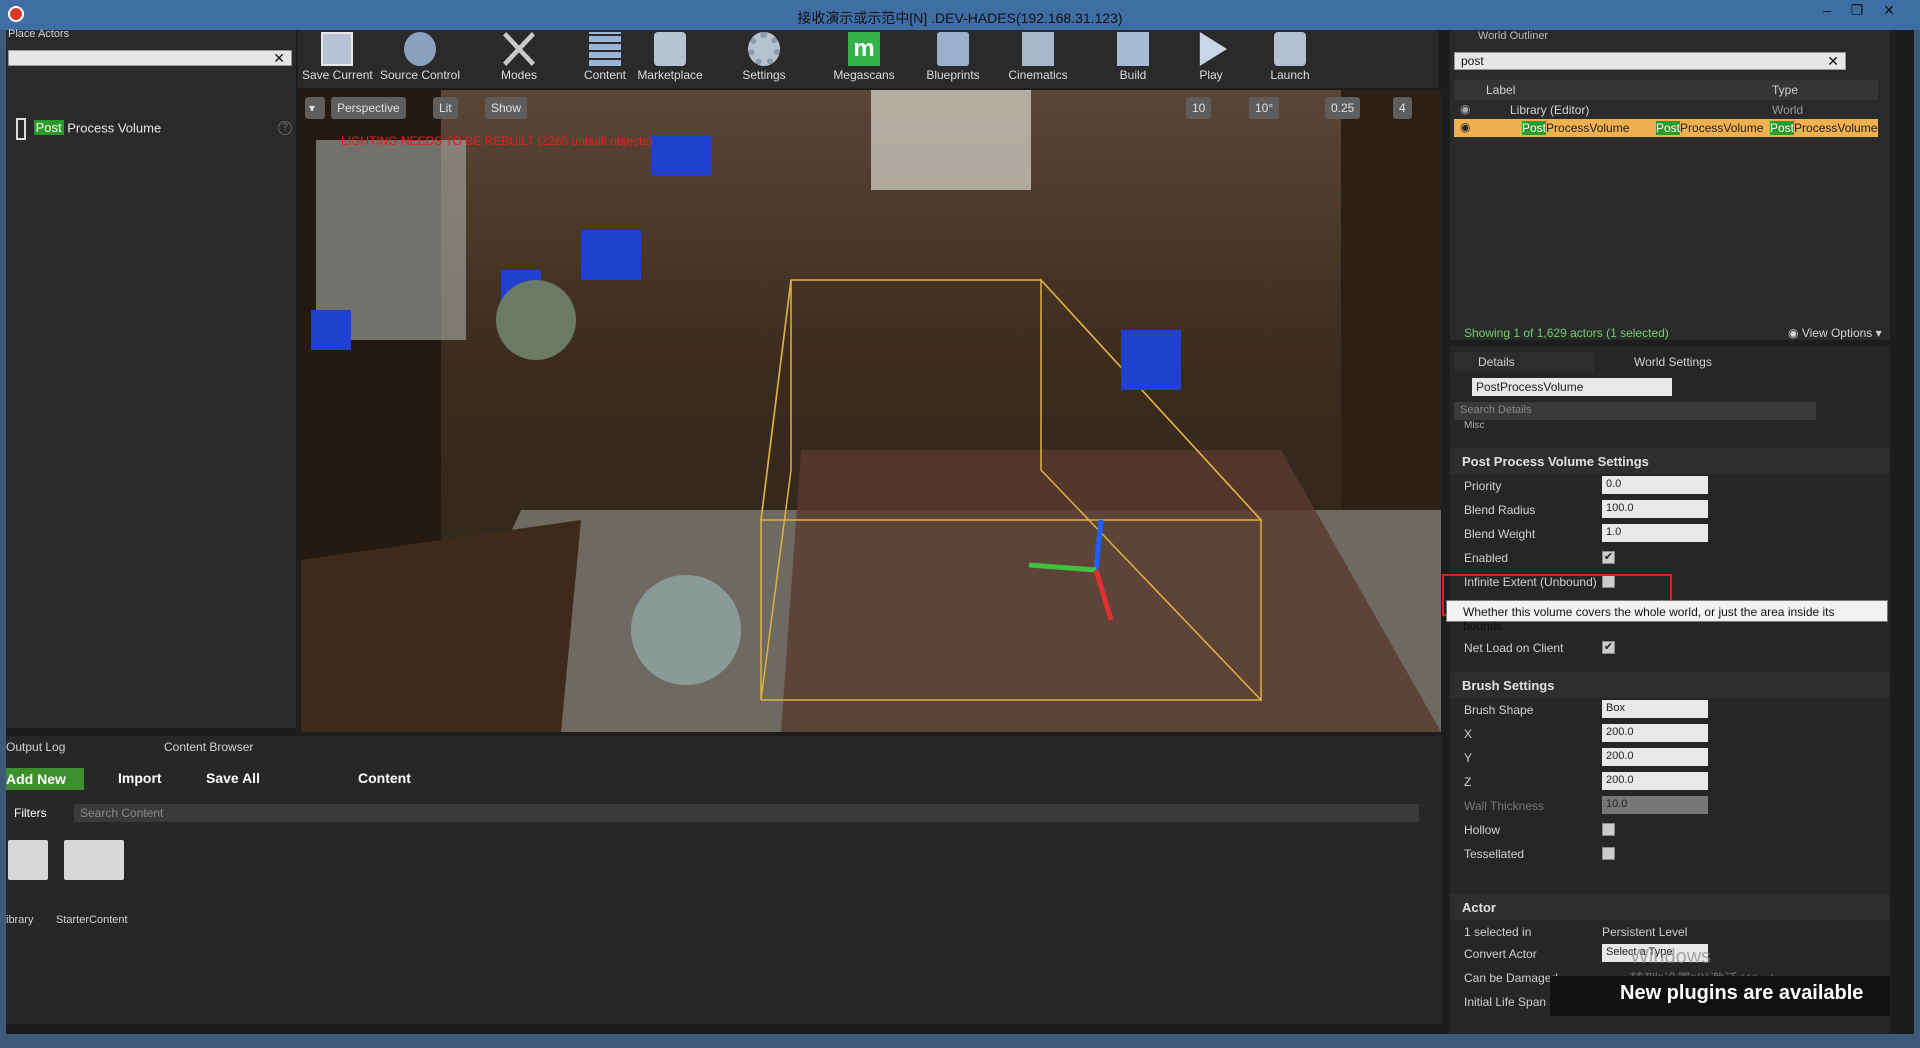  I want to click on save-all-button: Save All, so click(233, 778).